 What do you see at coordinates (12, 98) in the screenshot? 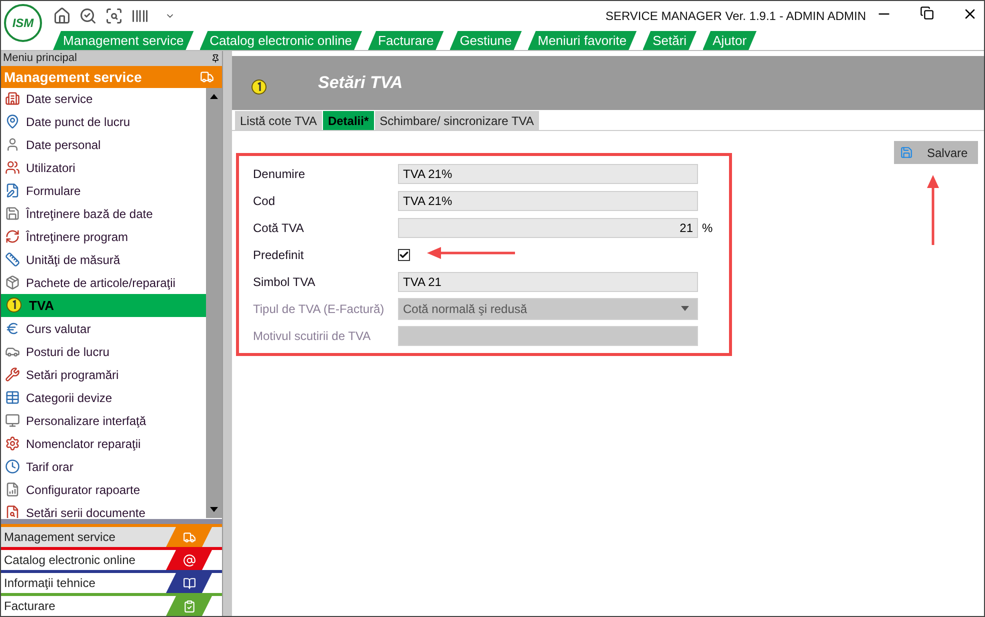
I see `building-icon` at bounding box center [12, 98].